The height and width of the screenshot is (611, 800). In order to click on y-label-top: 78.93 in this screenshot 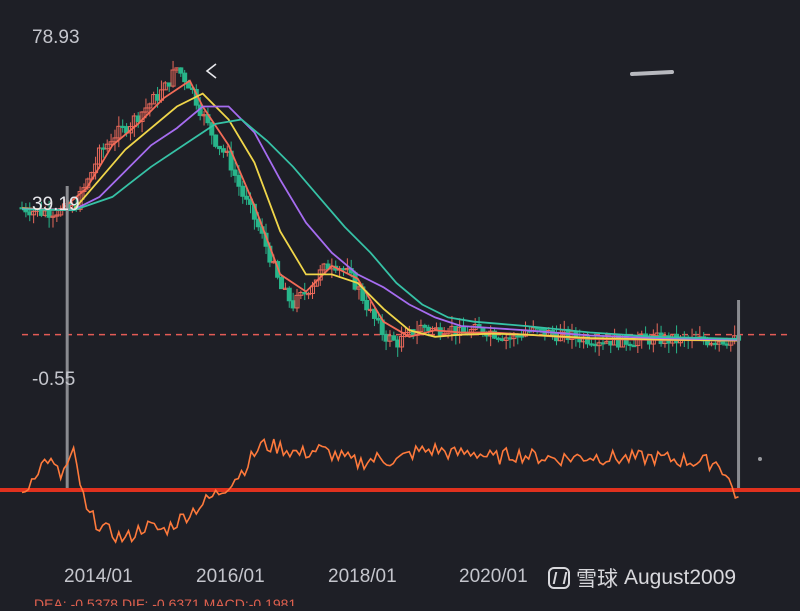, I will do `click(56, 37)`.